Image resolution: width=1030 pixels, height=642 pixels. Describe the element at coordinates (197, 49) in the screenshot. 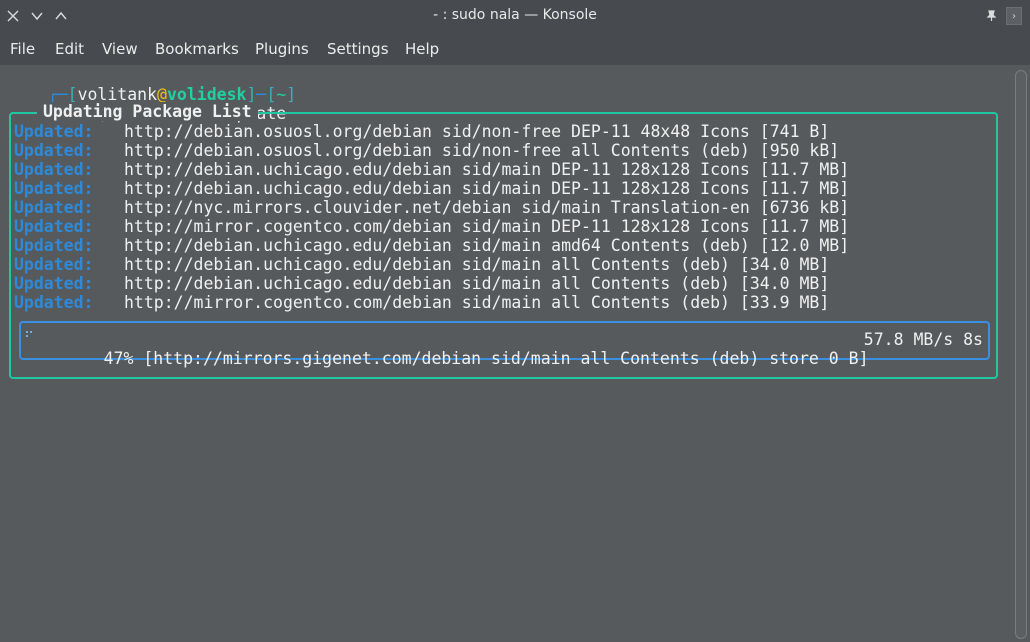

I see `menu-bookmarks: Bookmarks` at that location.